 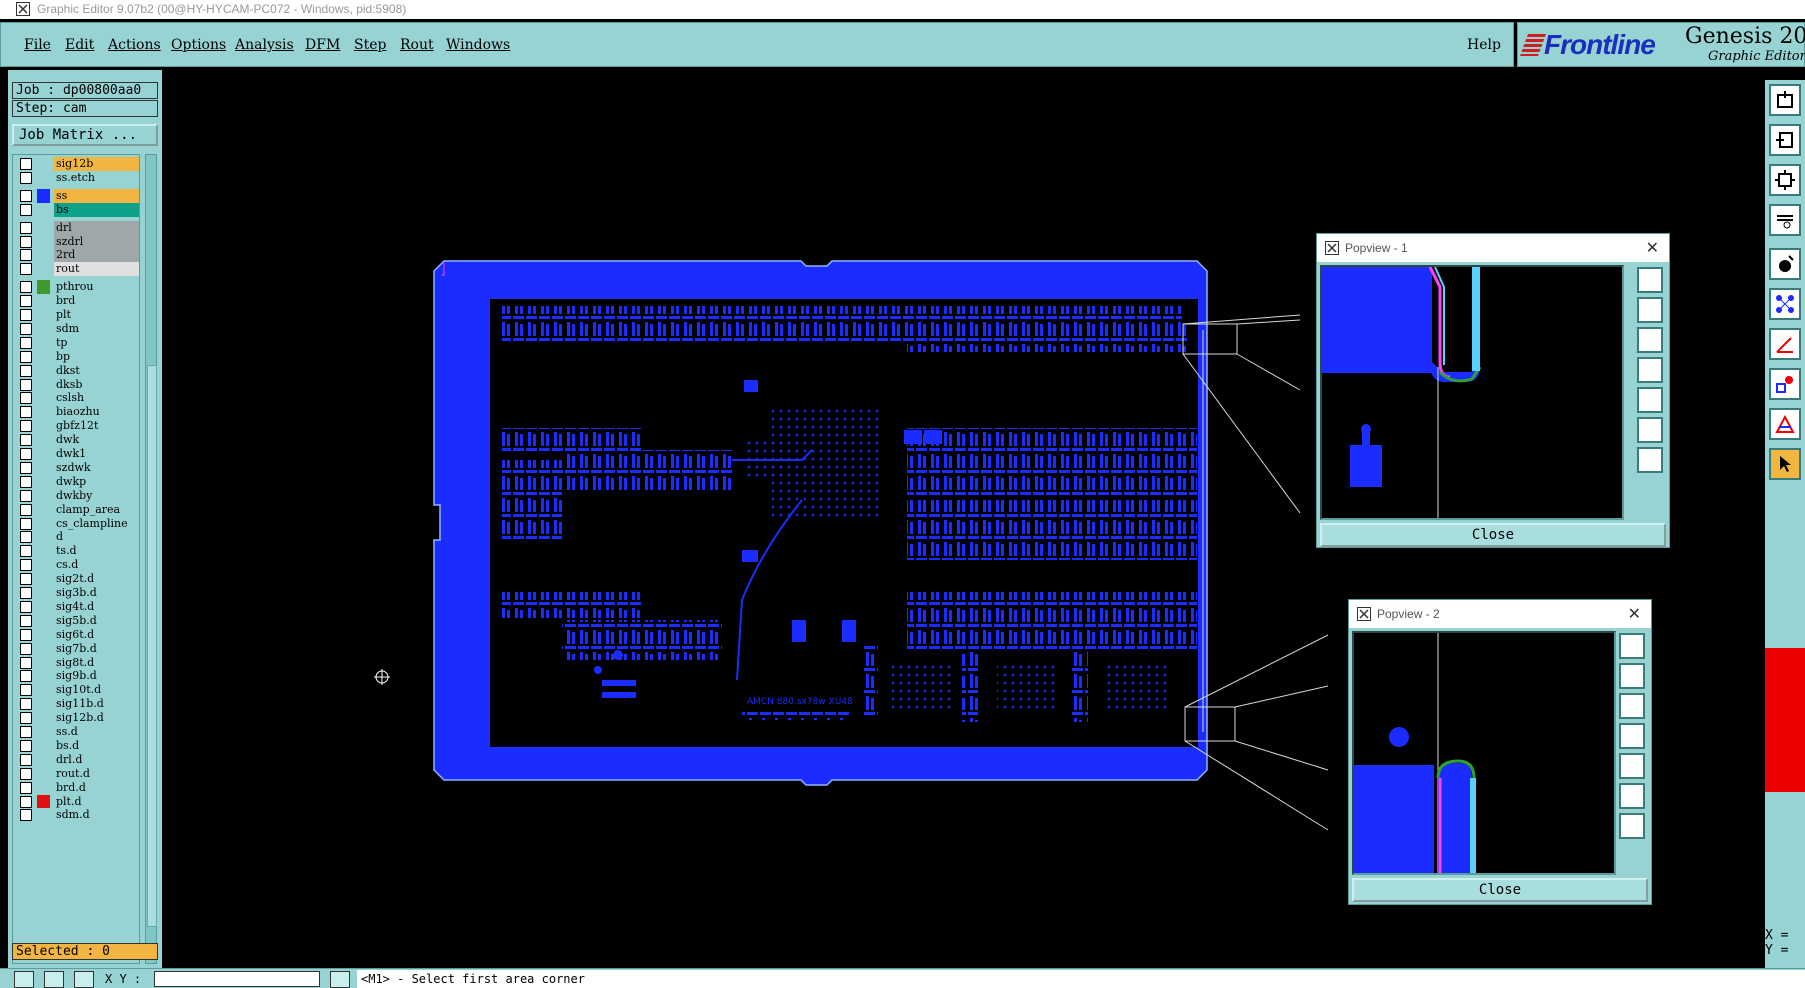 What do you see at coordinates (1785, 344) in the screenshot?
I see `measure-icon` at bounding box center [1785, 344].